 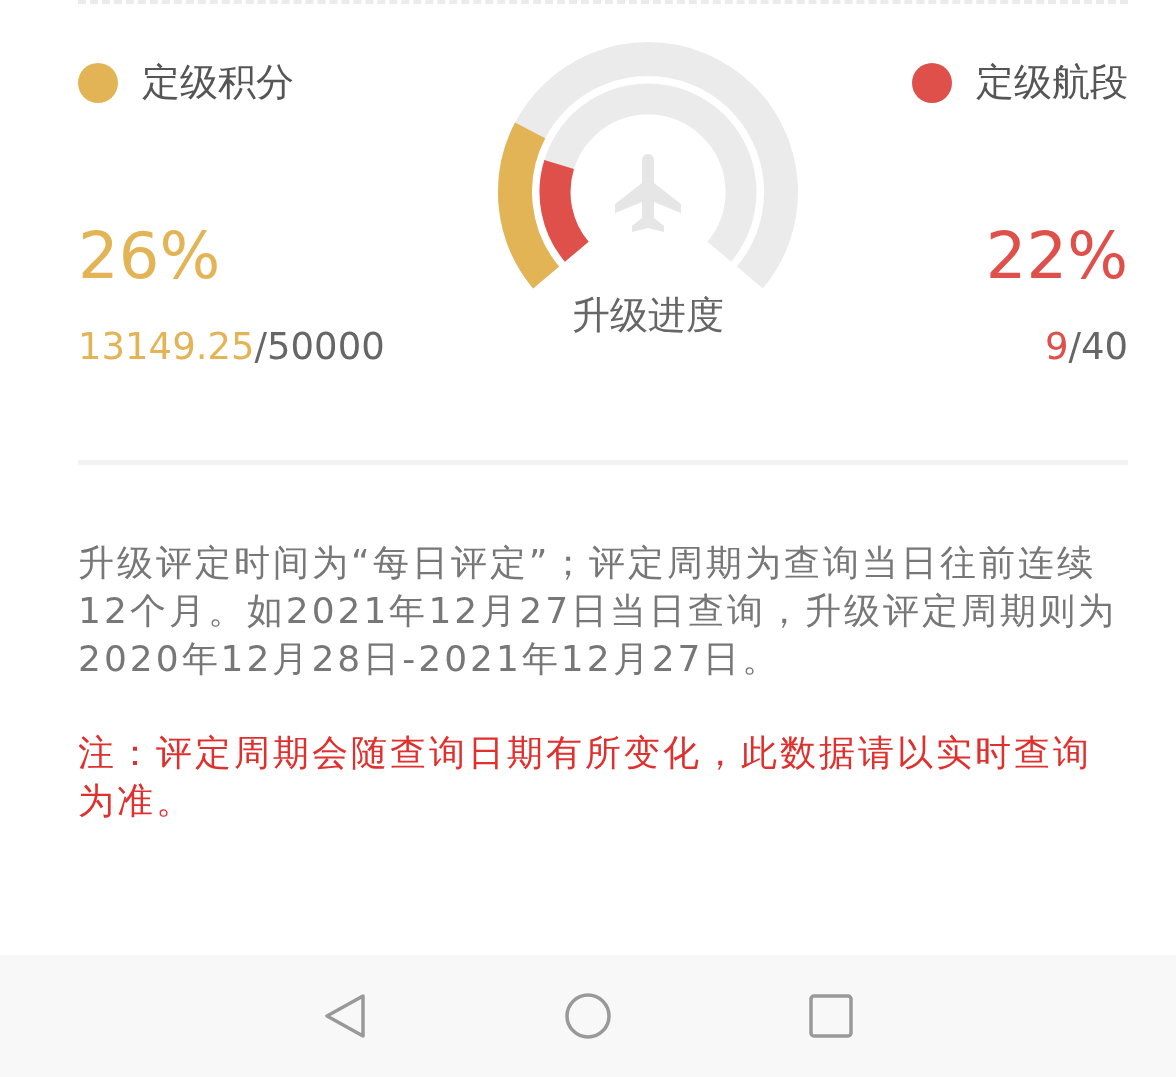 What do you see at coordinates (1086, 346) in the screenshot?
I see `progress-count: 9/40` at bounding box center [1086, 346].